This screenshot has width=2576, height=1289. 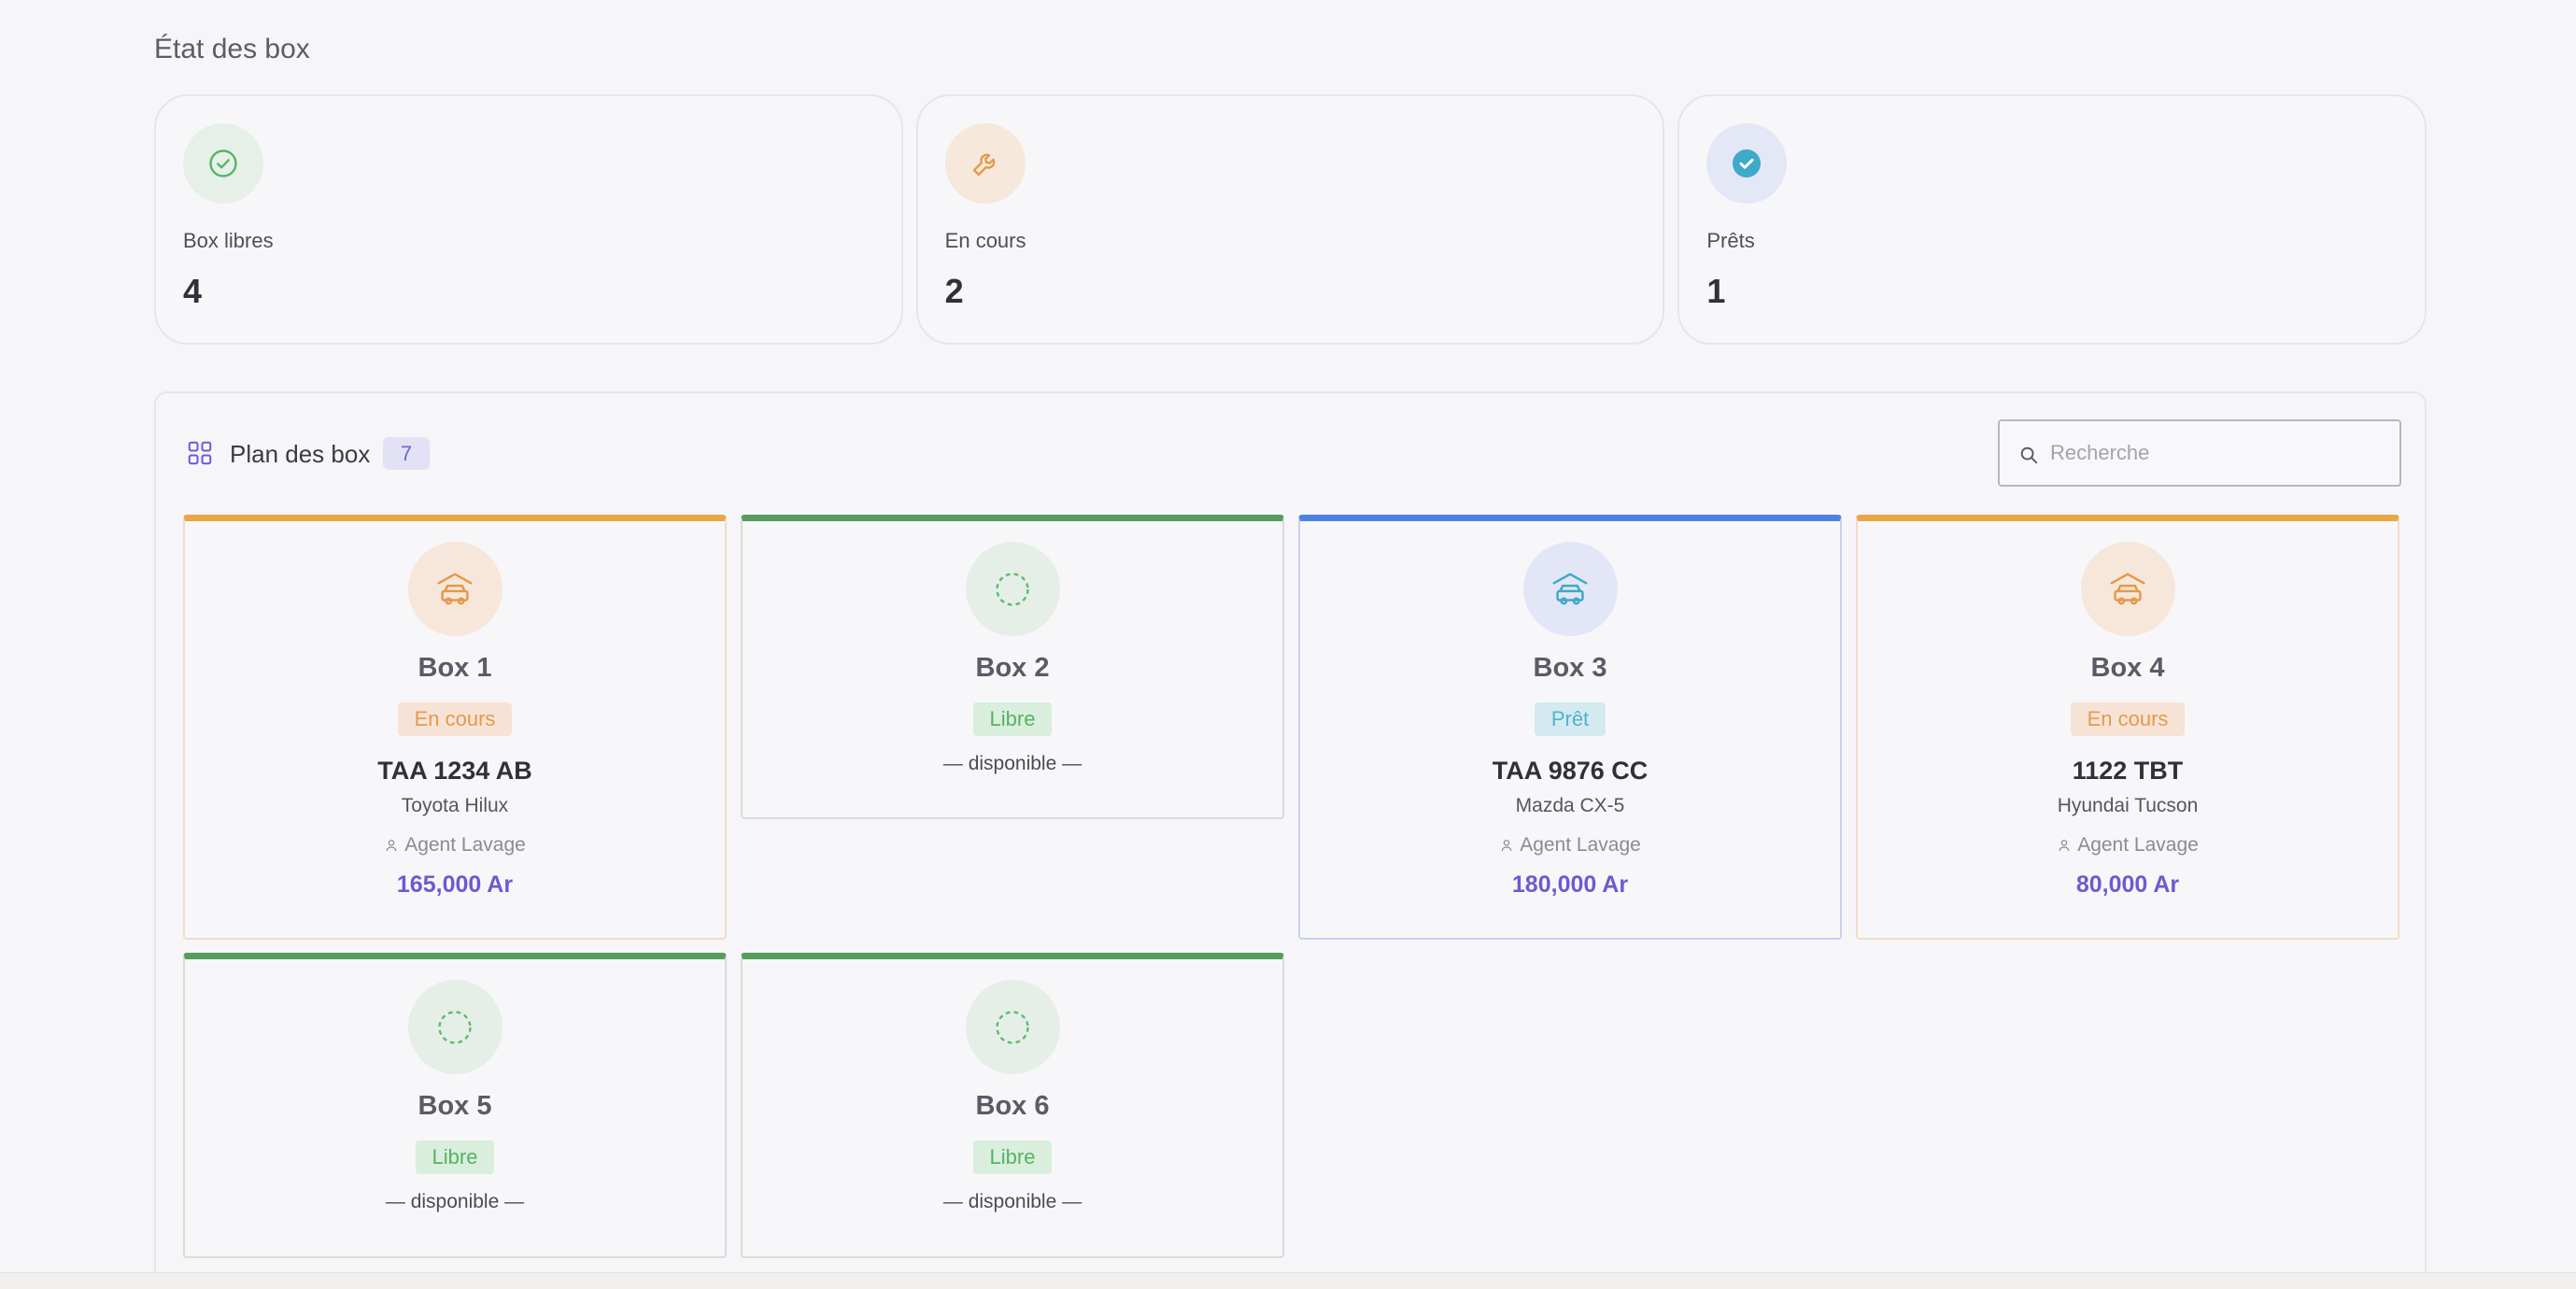 I want to click on box-card-5: Box 5 Libre — disponible —, so click(x=455, y=1105).